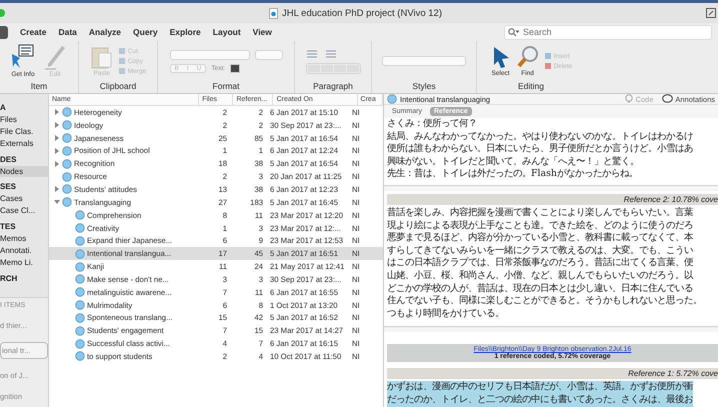 Image resolution: width=718 pixels, height=407 pixels. What do you see at coordinates (544, 263) in the screenshot?
I see `reference-text: 昔話を楽しみ、内容把握を漫画で書くことにより楽しんでもらいたい。言葉 現より絵による表現が上手なことも達。できた絵を、どのように使うのだろ 悪夢まで見るほど、内容が分かっている小雪と、教科書に載ってなくて、本 すらしてきてないみらいを一緒にクラスで教えるのは、大変。でも、こうい はこの日本語クラブでは、日常茶飯事なのだろう。昔話に出てくる言葉、便 山姥、小豆、桜、和尚さん、小僧、など、親しんでもらいたいのだろう。以 どこかの学校の人が、昔話は、現在の日本とは少し違い、日本に住んでいる 住んでない子も、同様に楽しむことができると。そうかもしれないと思った。 つもより時間をかけている。` at bounding box center [544, 263].